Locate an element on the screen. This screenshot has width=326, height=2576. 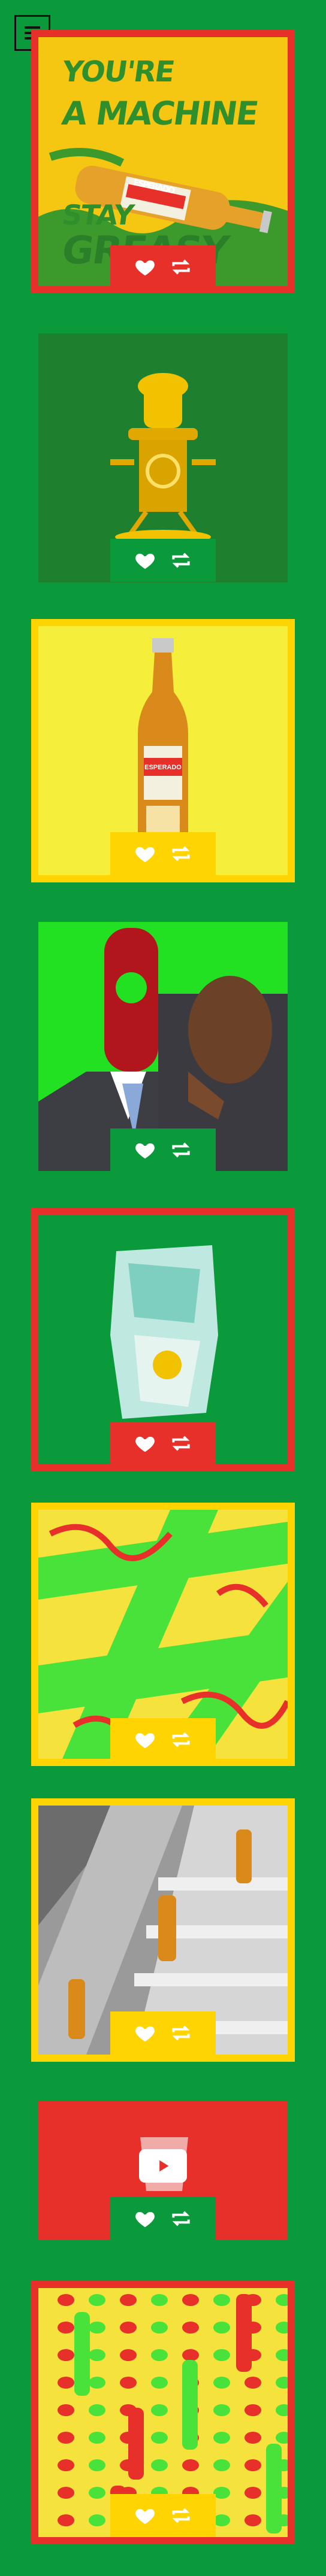
hero-line-3: STAY is located at coordinates (97, 215).